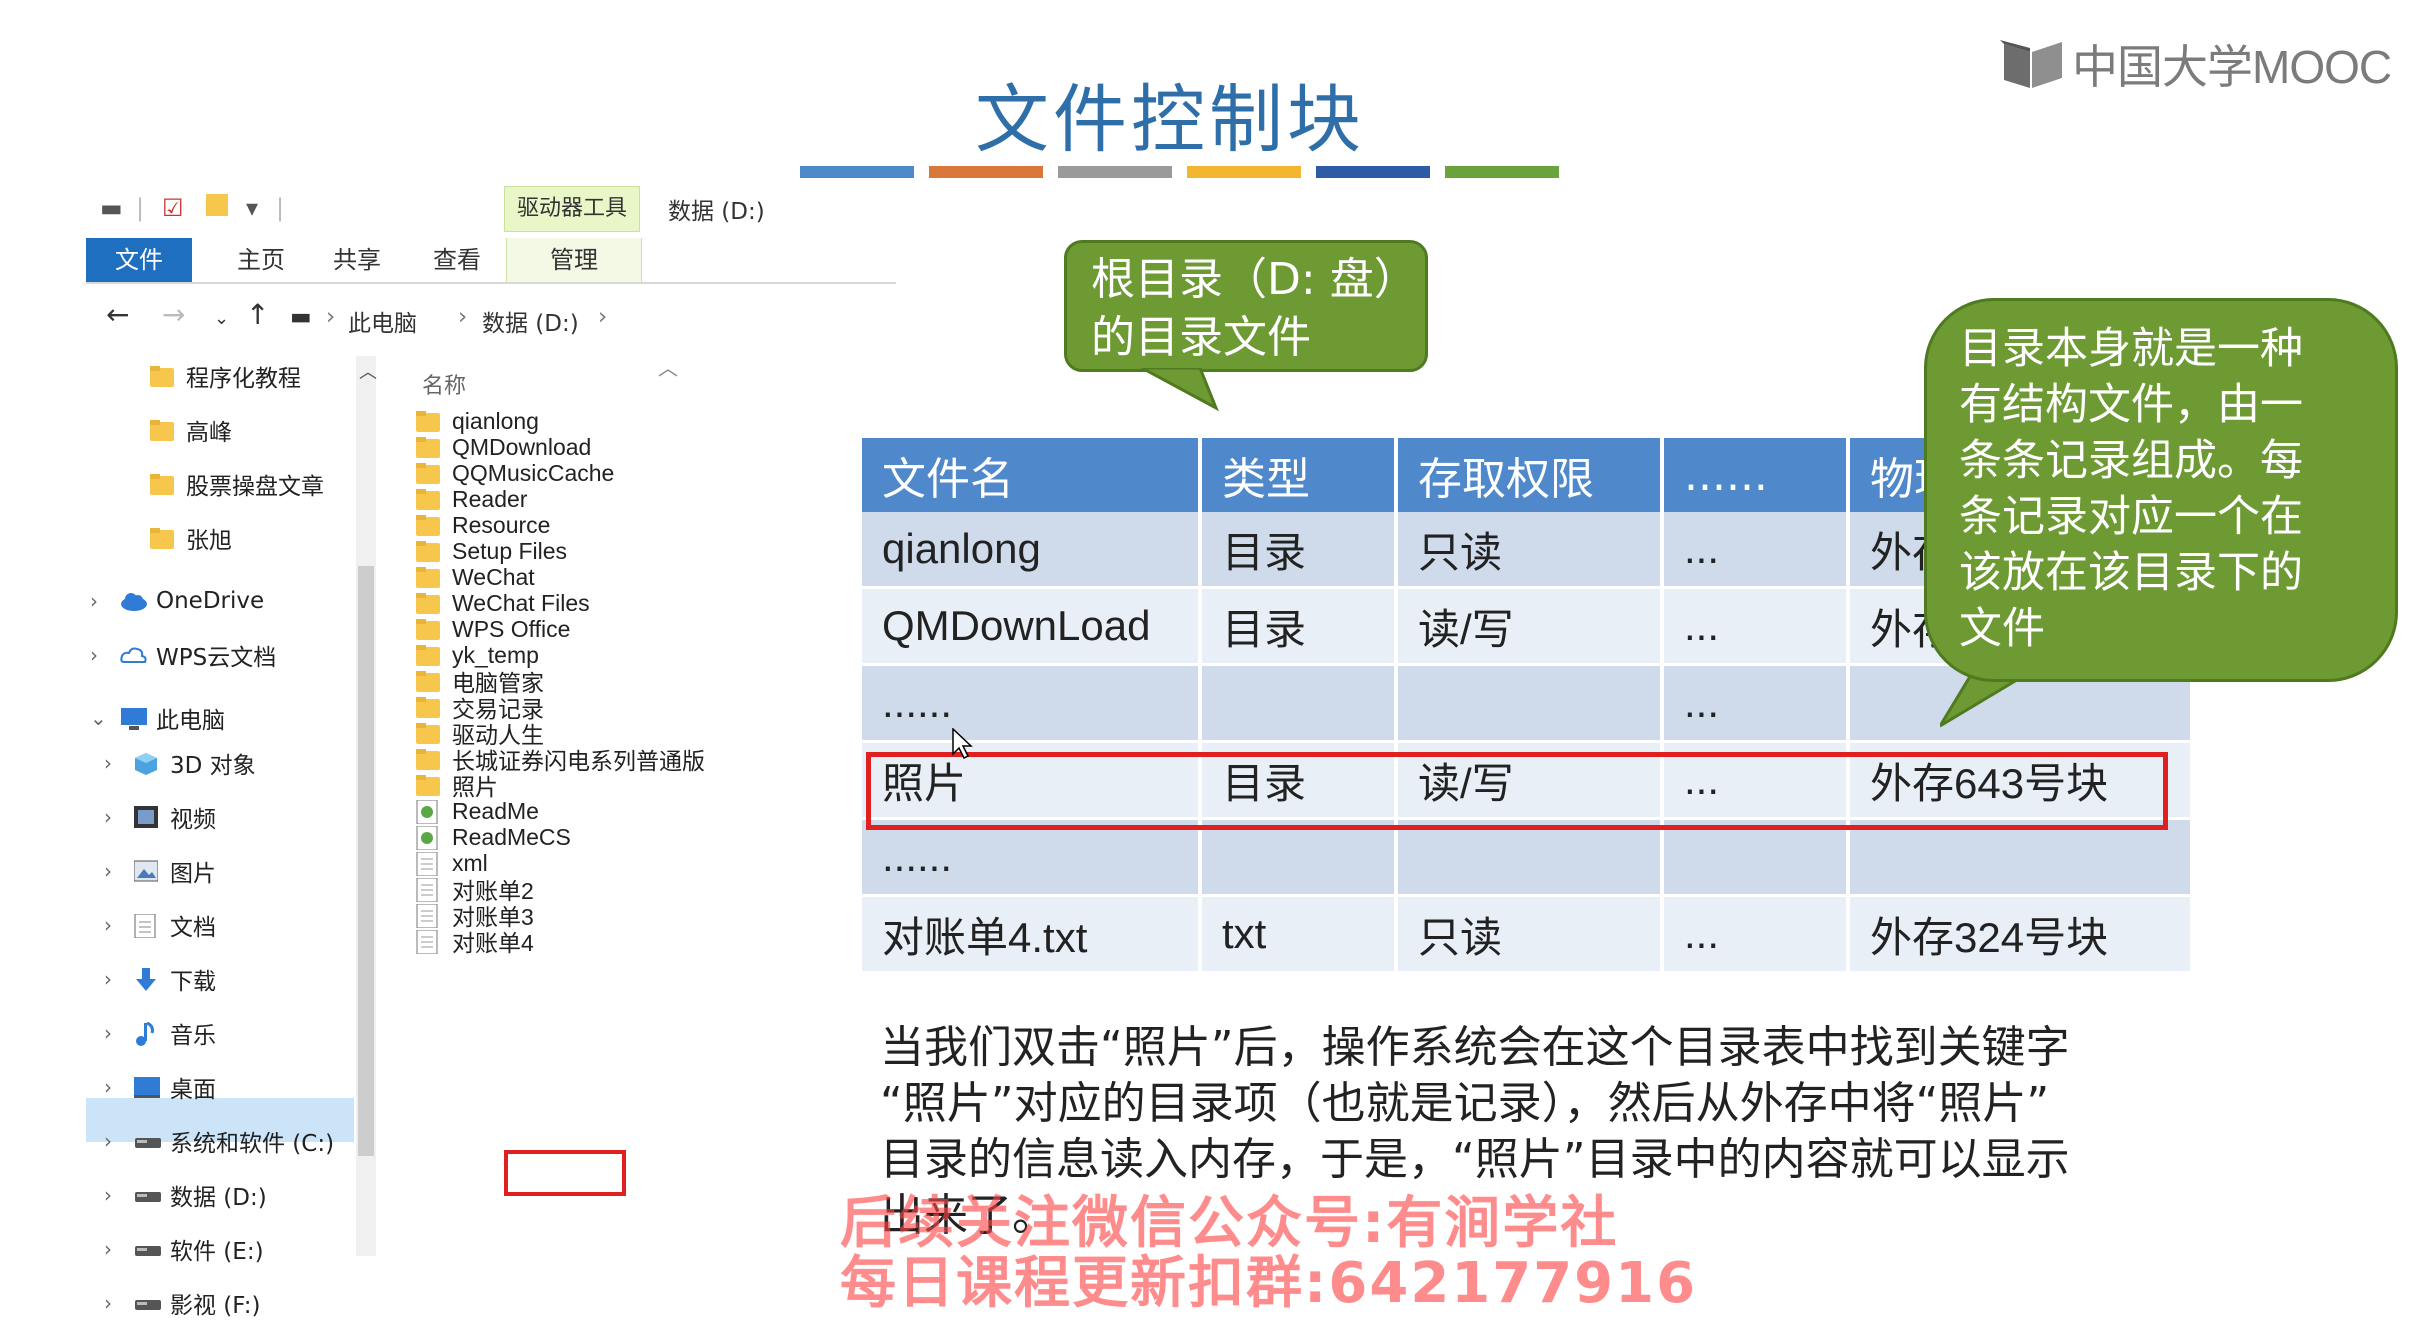  What do you see at coordinates (209, 433) in the screenshot?
I see `nav-item-label: 高峰` at bounding box center [209, 433].